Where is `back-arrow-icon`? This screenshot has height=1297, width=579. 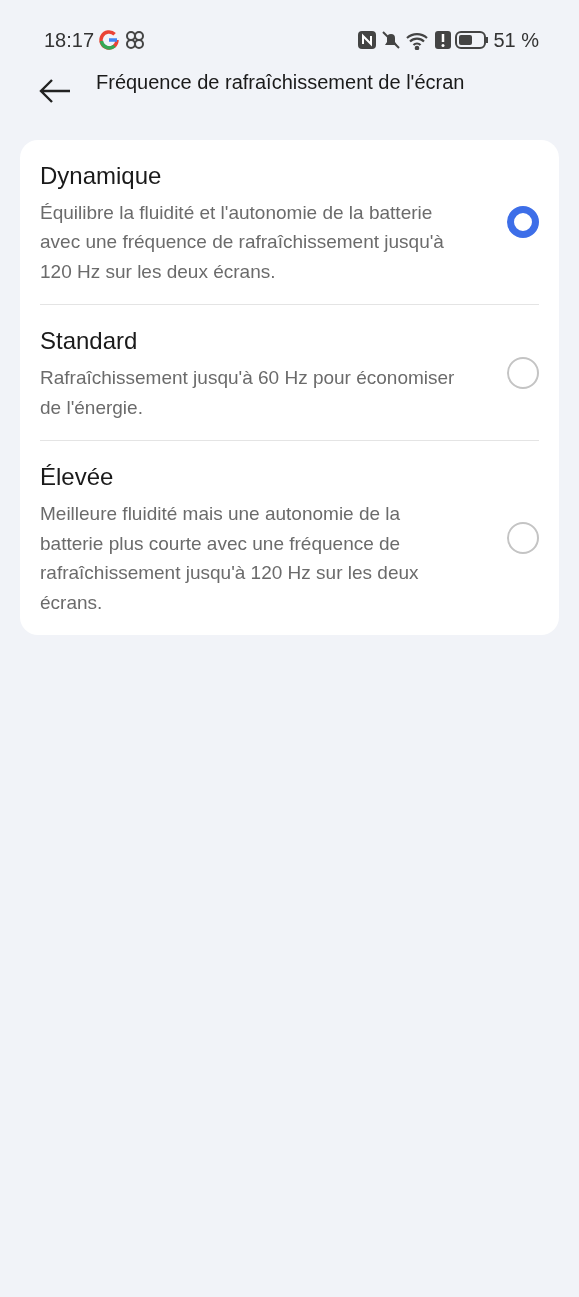
back-arrow-icon is located at coordinates (55, 91).